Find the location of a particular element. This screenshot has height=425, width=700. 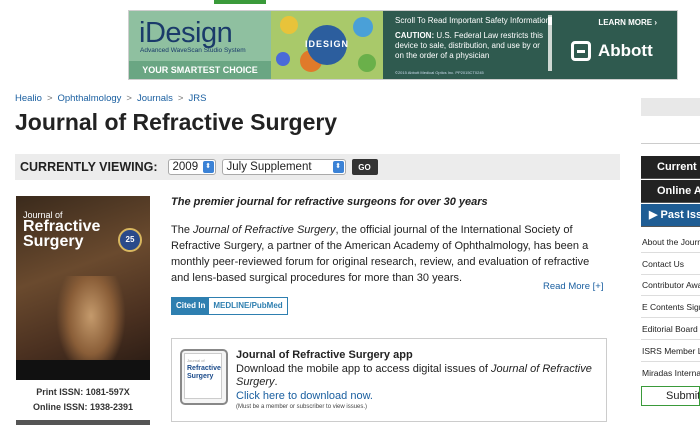

year-select: 2009 ⬍ is located at coordinates (191, 167).